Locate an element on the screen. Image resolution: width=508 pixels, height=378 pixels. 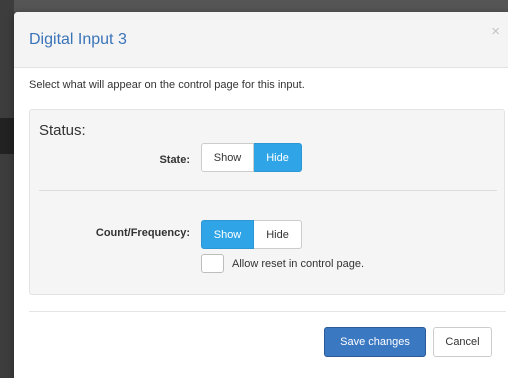
count-frequency-toggle-group: Show Hide is located at coordinates (251, 234).